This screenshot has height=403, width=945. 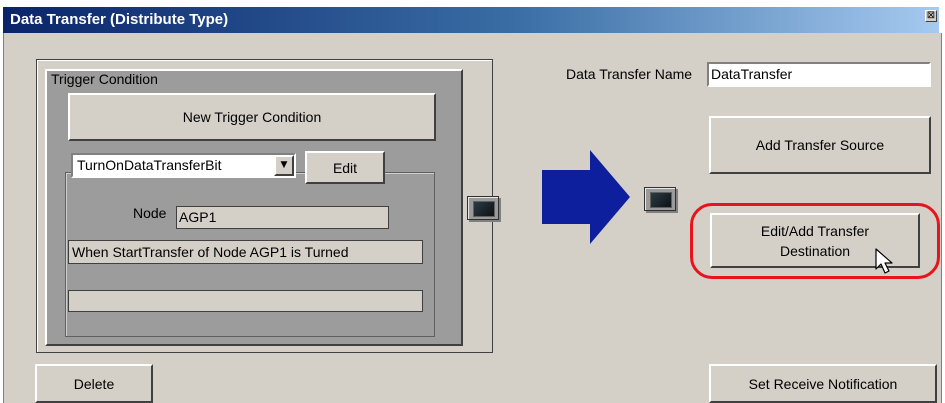 I want to click on window-title: Data Transfer (Distribute Type), so click(x=119, y=19).